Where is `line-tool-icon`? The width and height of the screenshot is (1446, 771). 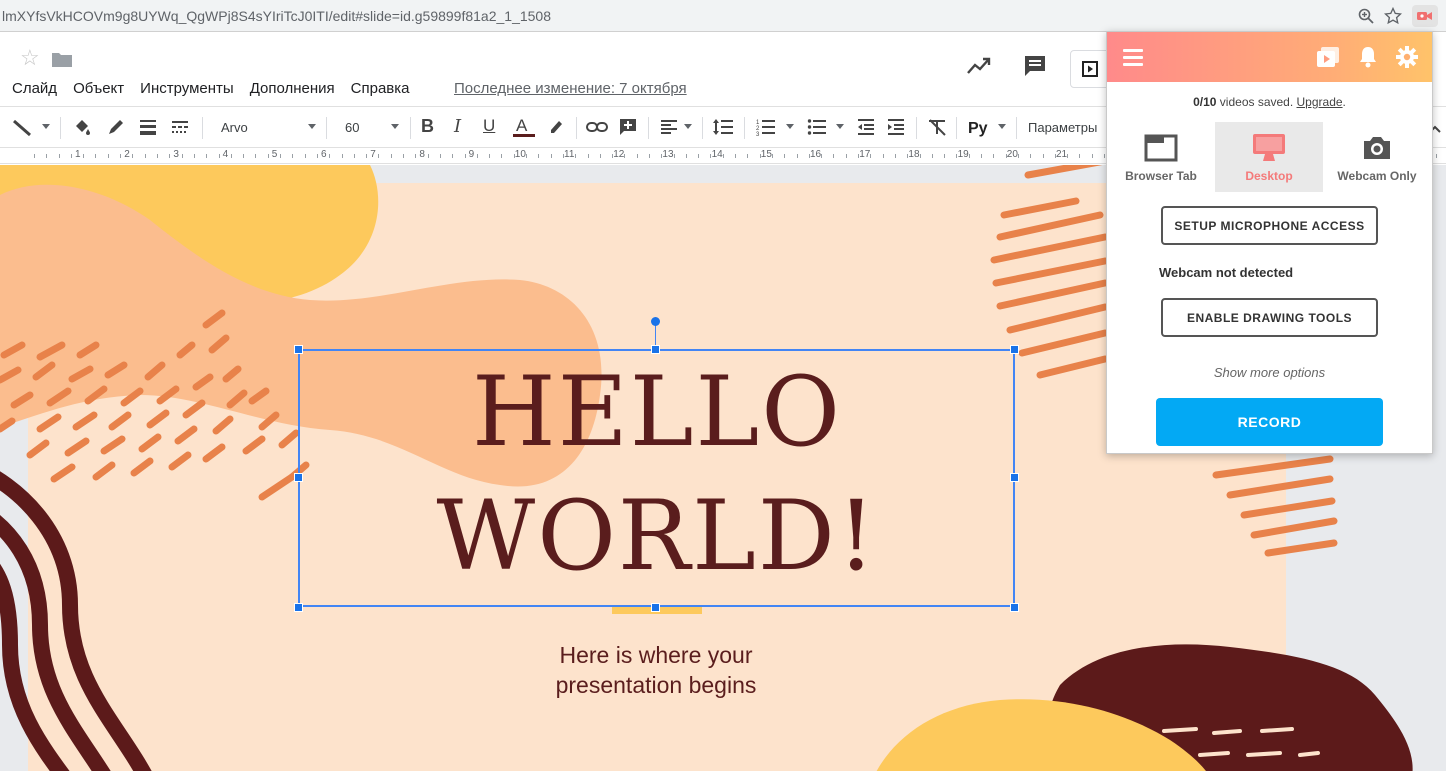 line-tool-icon is located at coordinates (23, 129).